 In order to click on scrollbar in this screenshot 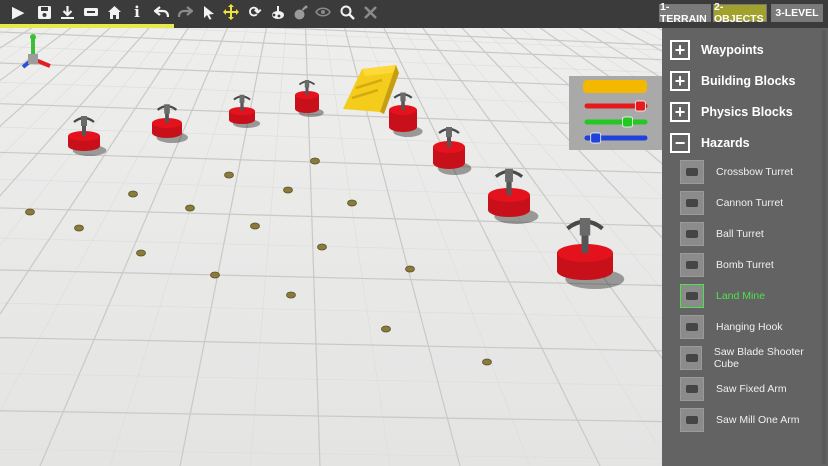, I will do `click(824, 247)`.